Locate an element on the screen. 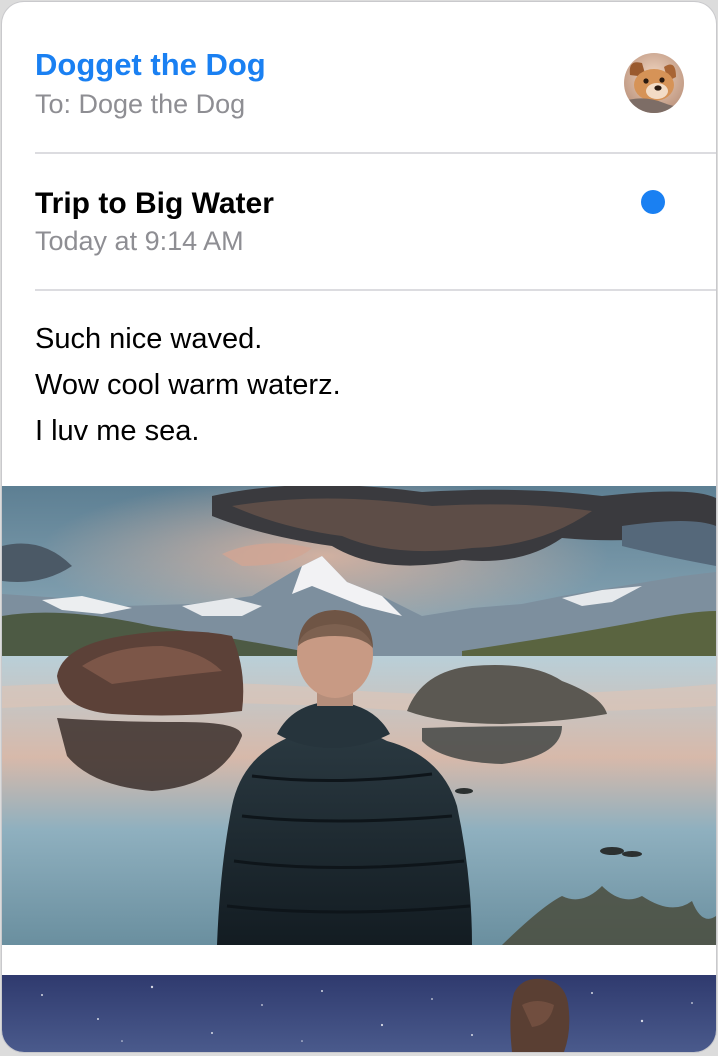  body-line: Such nice waved. is located at coordinates (149, 339).